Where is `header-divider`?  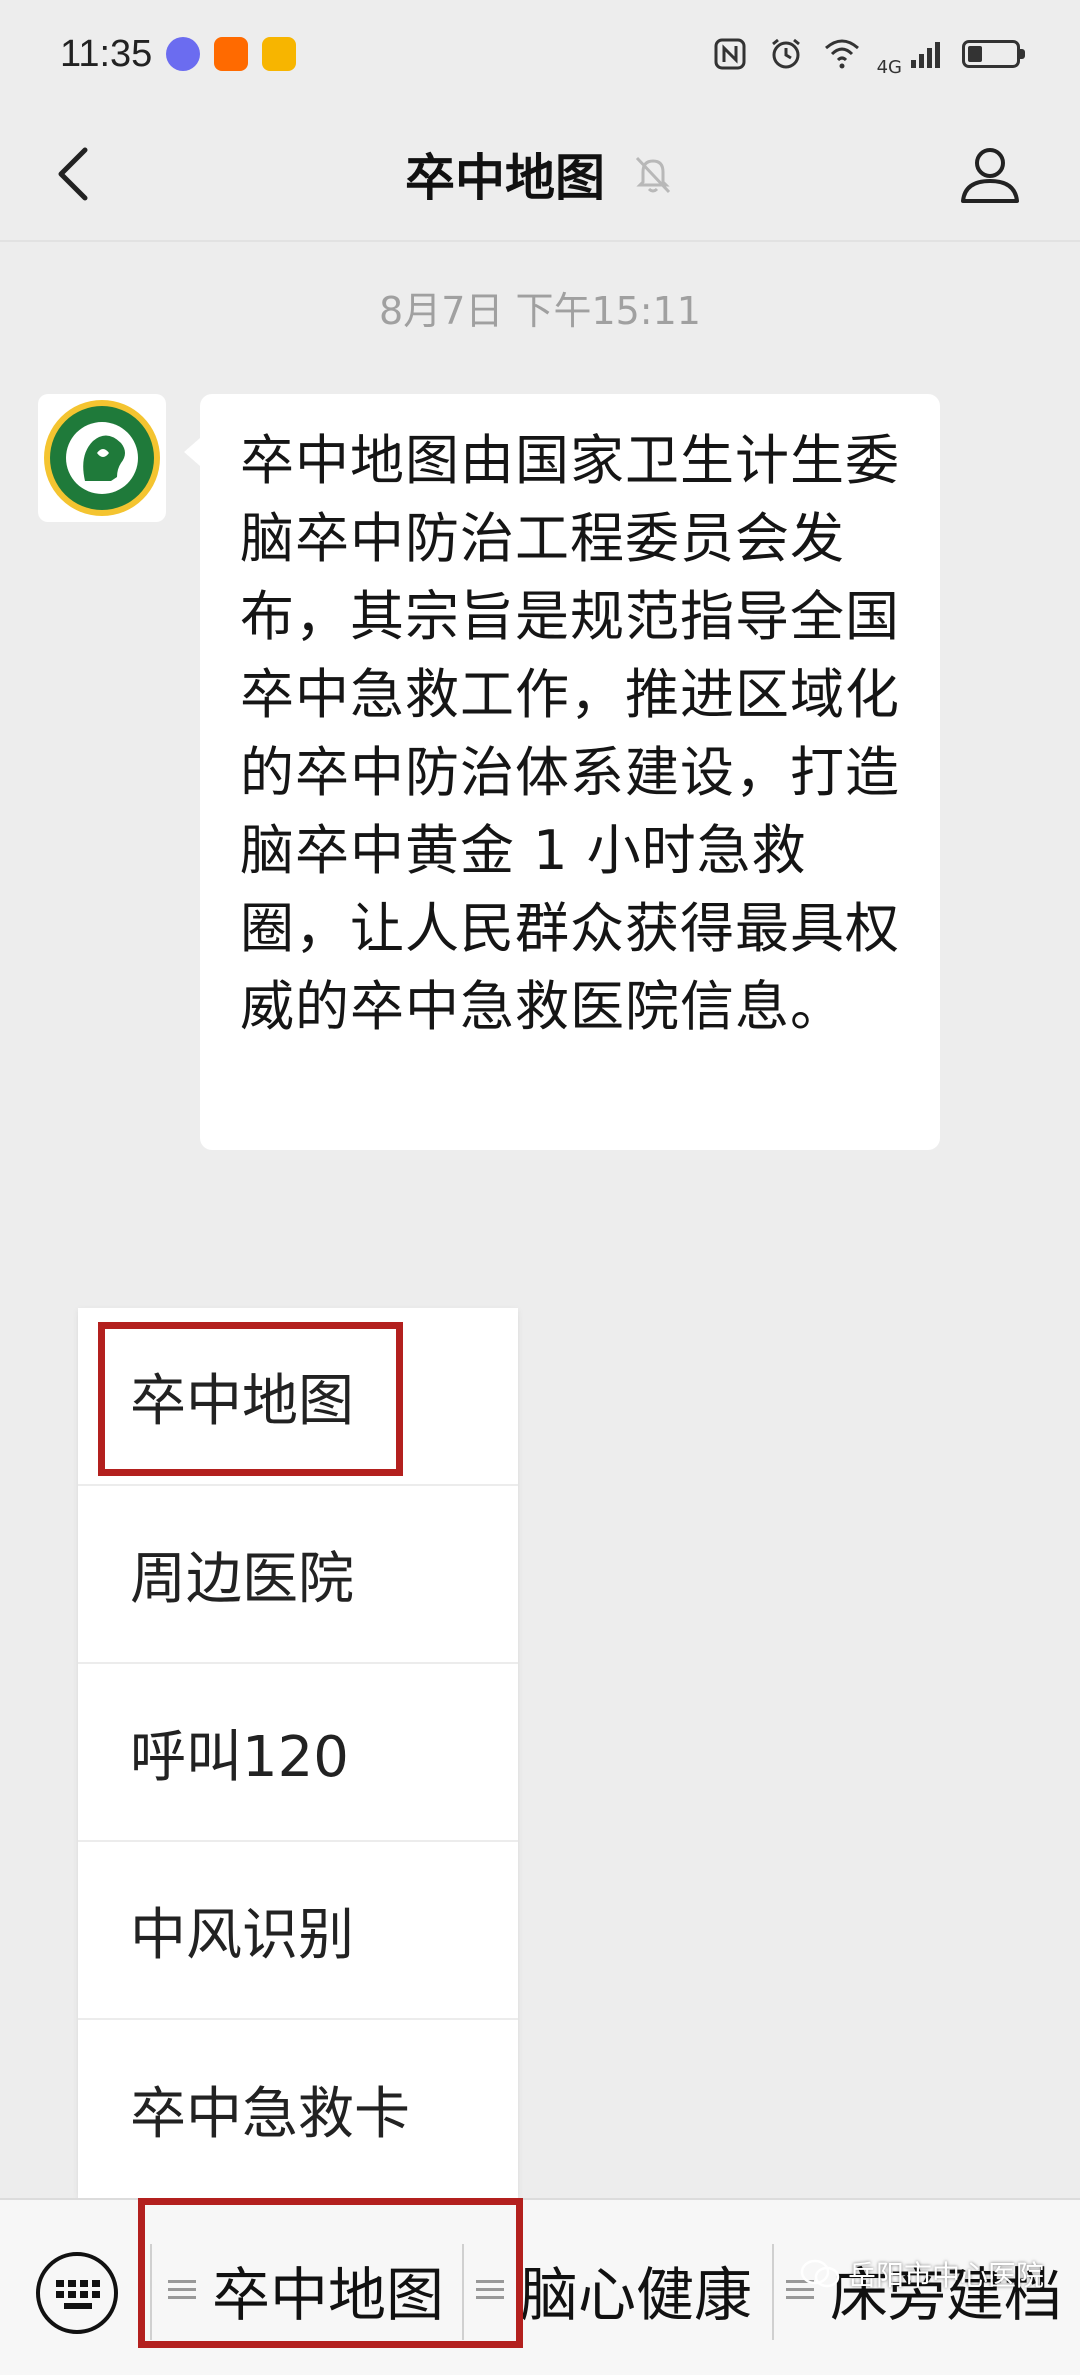 header-divider is located at coordinates (540, 241).